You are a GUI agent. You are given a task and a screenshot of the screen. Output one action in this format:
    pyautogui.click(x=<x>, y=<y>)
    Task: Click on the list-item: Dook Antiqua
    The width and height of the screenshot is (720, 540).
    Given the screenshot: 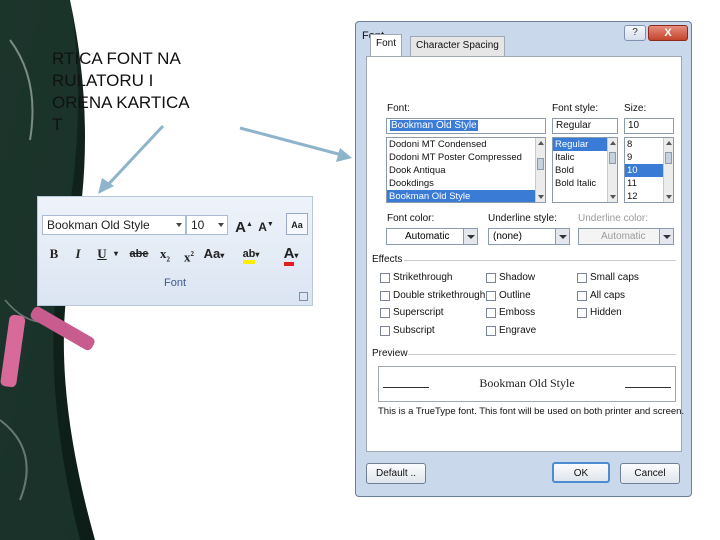 What is the action you would take?
    pyautogui.click(x=466, y=170)
    